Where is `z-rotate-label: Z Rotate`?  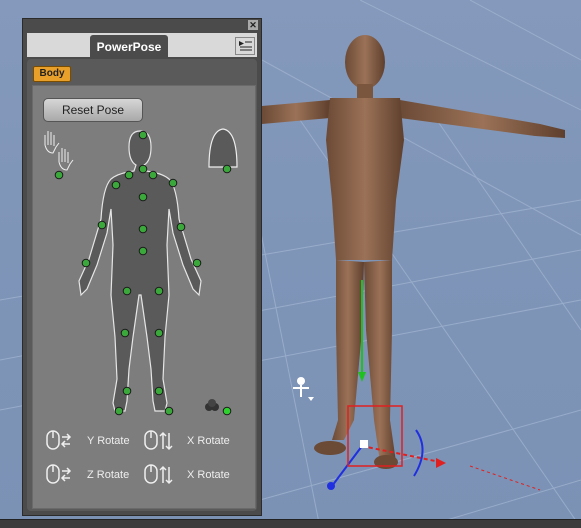 z-rotate-label: Z Rotate is located at coordinates (108, 475).